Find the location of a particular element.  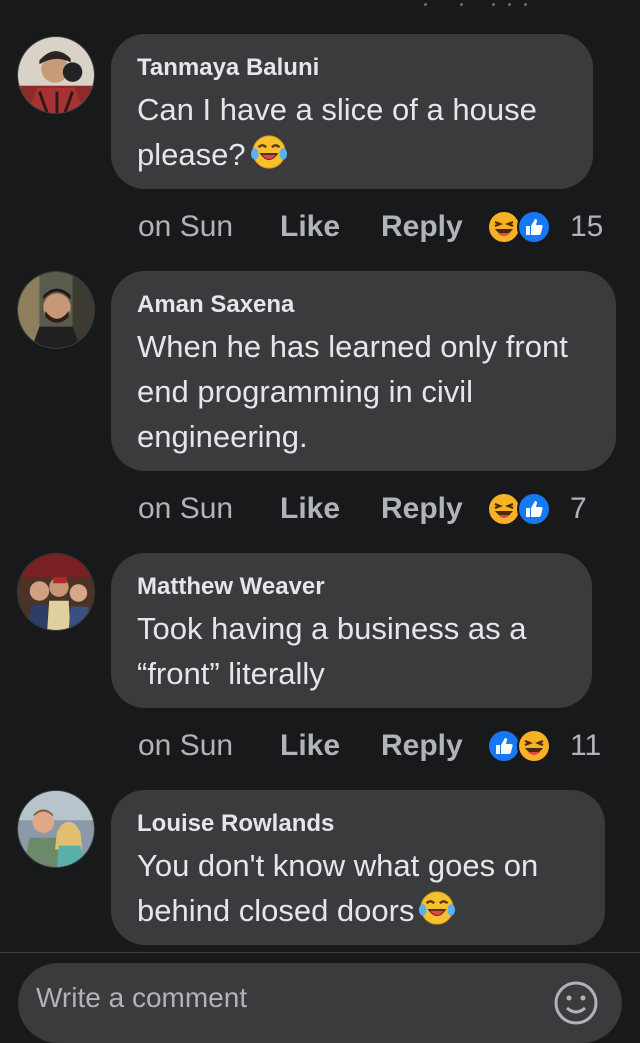

commenter-name: Louise Rowlands is located at coordinates (358, 824).